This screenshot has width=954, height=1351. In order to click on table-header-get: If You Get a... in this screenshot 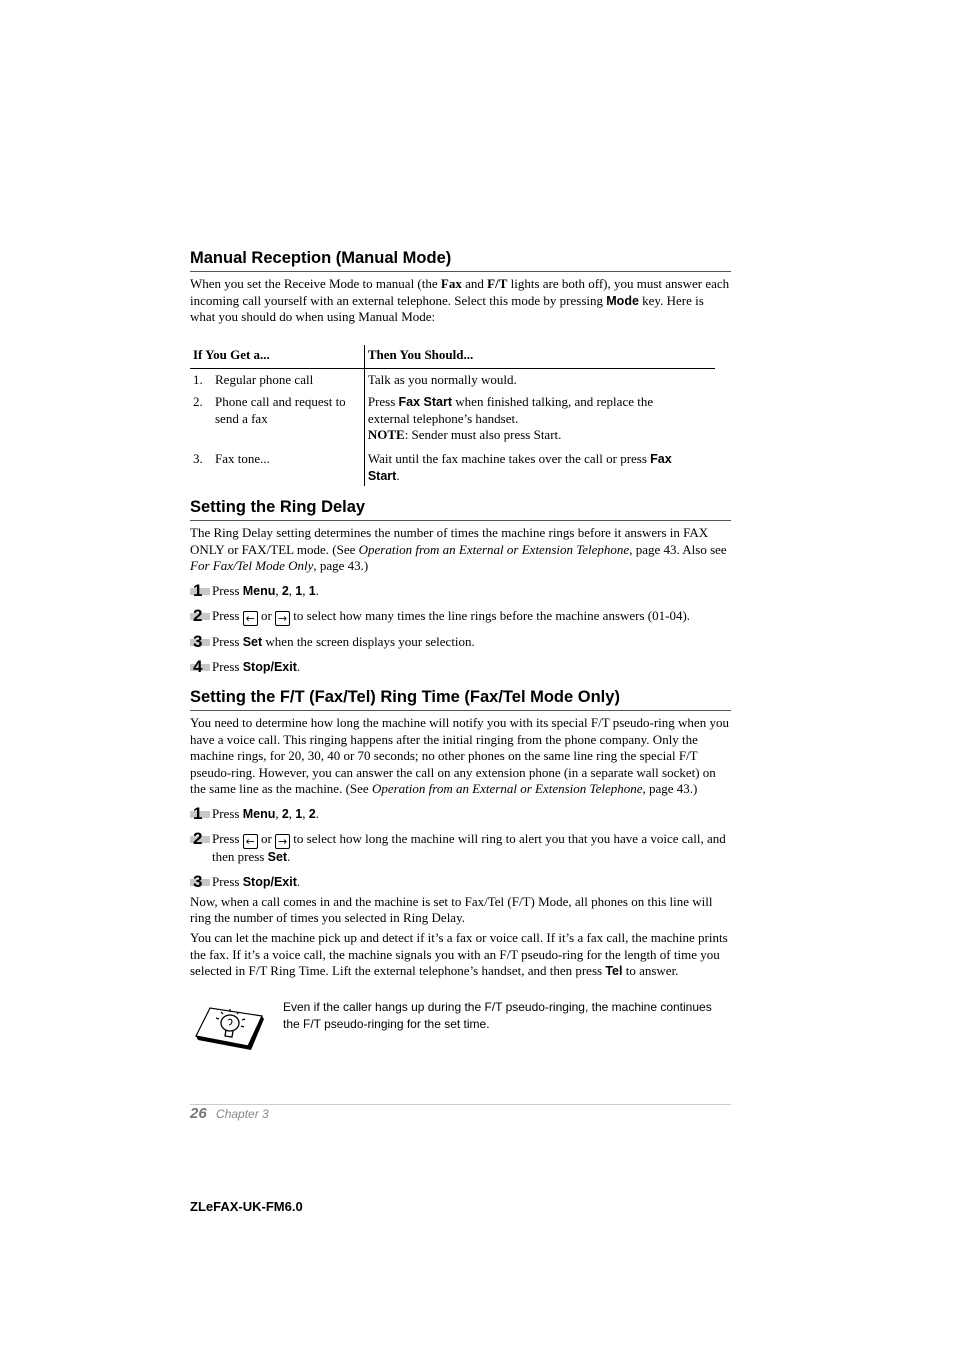, I will do `click(231, 354)`.